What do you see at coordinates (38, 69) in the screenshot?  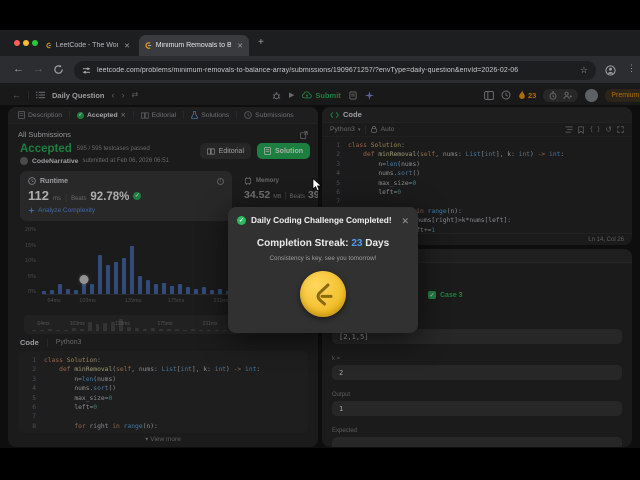 I see `forward-button: →` at bounding box center [38, 69].